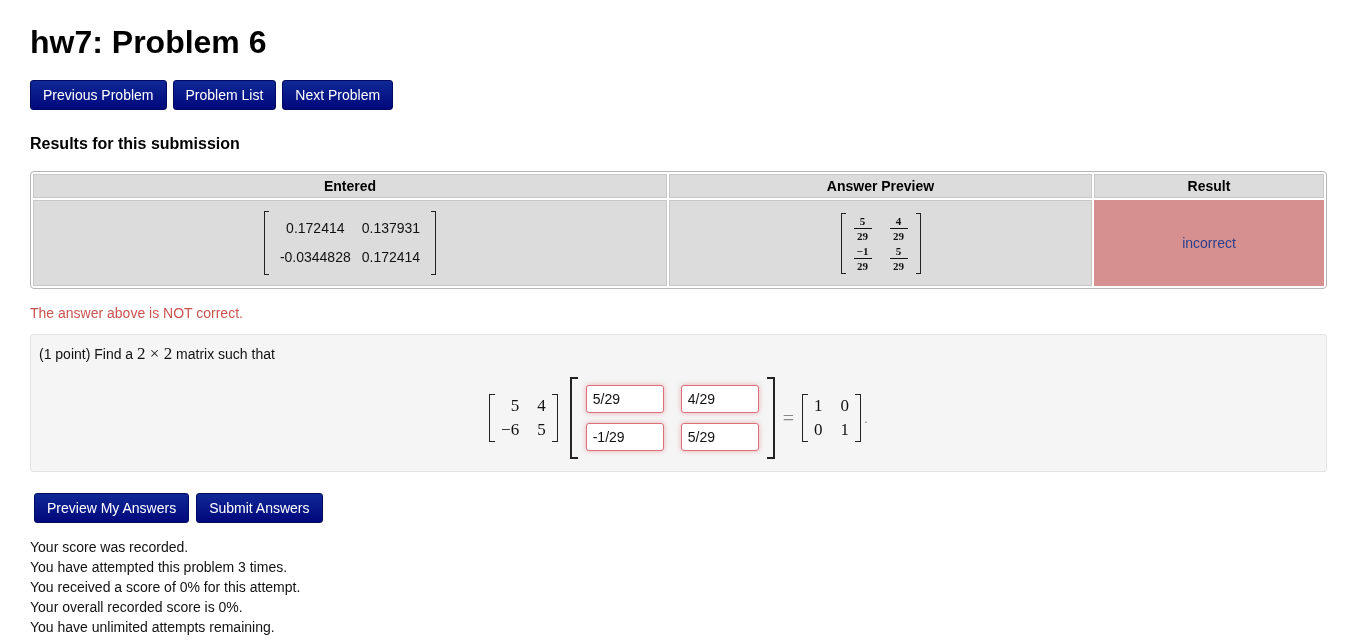  What do you see at coordinates (112, 508) in the screenshot?
I see `action-button: Preview My Answers` at bounding box center [112, 508].